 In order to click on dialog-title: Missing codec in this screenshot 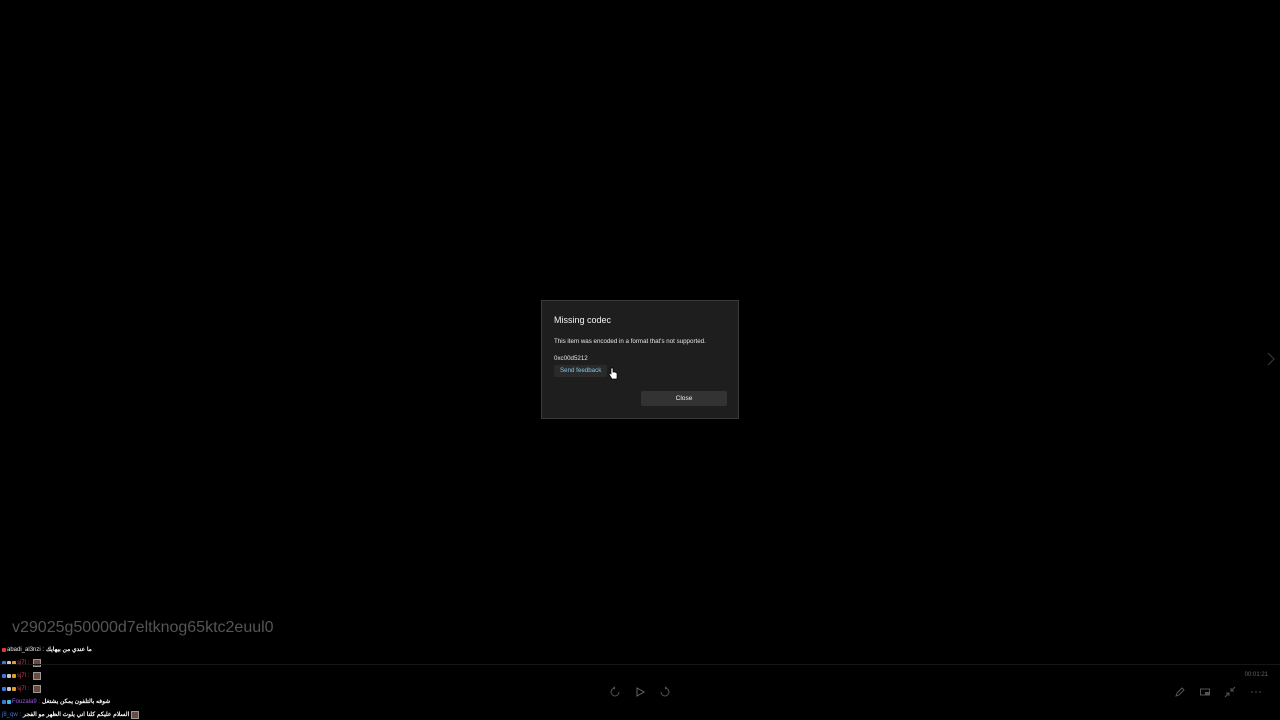, I will do `click(583, 320)`.